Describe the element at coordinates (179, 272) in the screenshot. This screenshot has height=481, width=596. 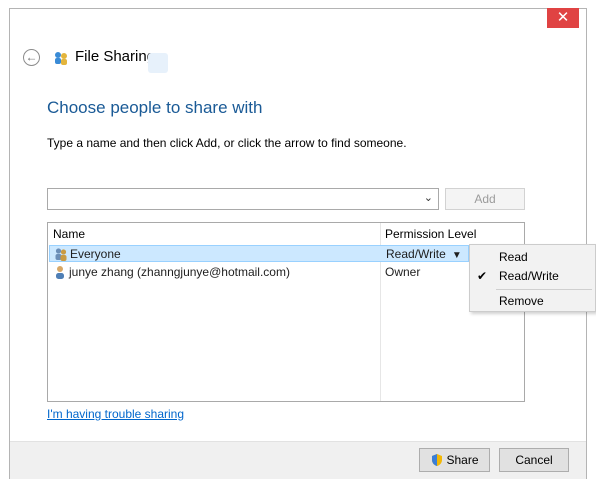
I see `row-name: junye zhang (zhanngjunye@hotmail.com)` at that location.